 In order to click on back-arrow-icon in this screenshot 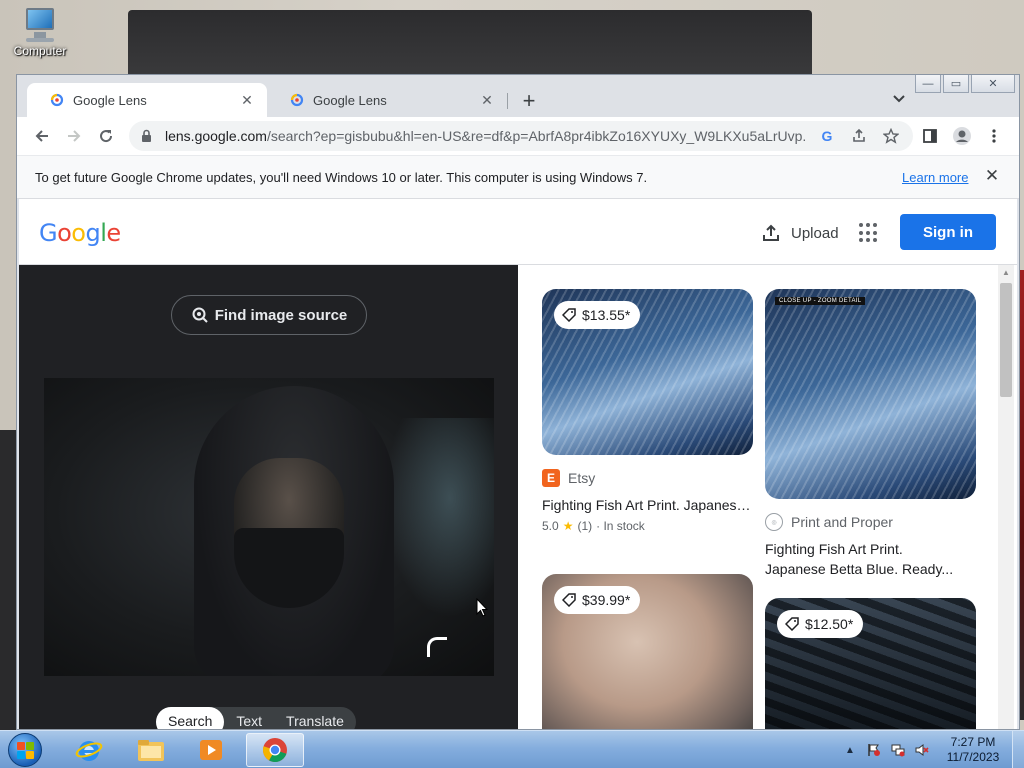, I will do `click(42, 136)`.